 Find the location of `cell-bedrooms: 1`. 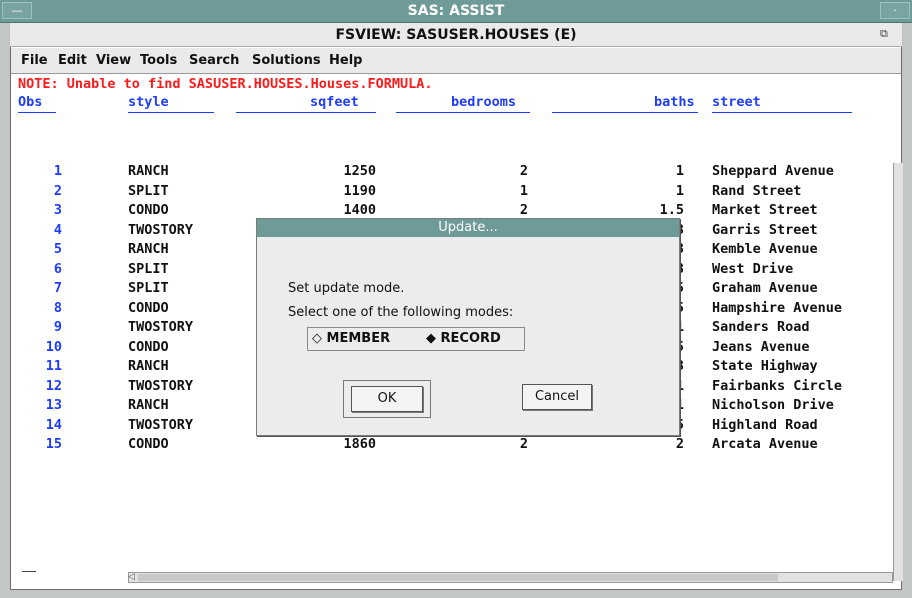

cell-bedrooms: 1 is located at coordinates (462, 191).